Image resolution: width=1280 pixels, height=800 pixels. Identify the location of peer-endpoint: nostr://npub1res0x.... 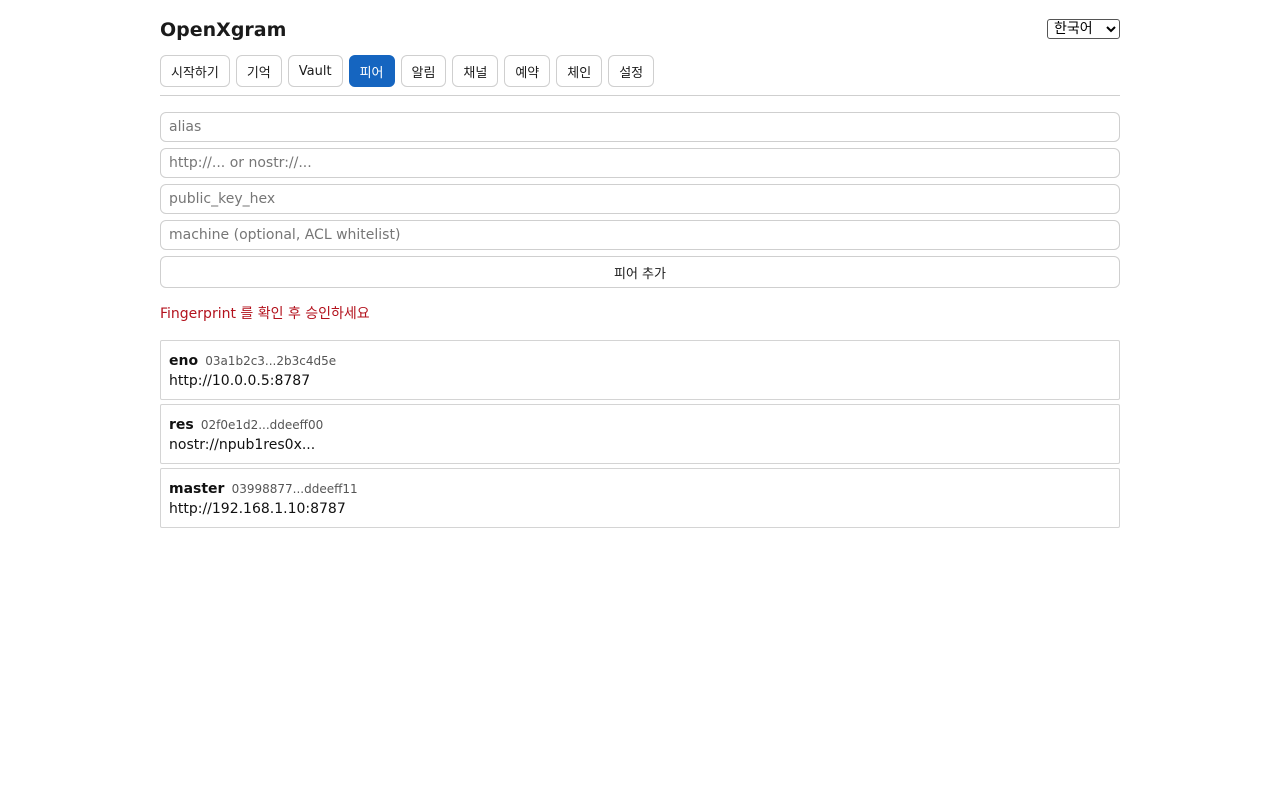
(242, 445).